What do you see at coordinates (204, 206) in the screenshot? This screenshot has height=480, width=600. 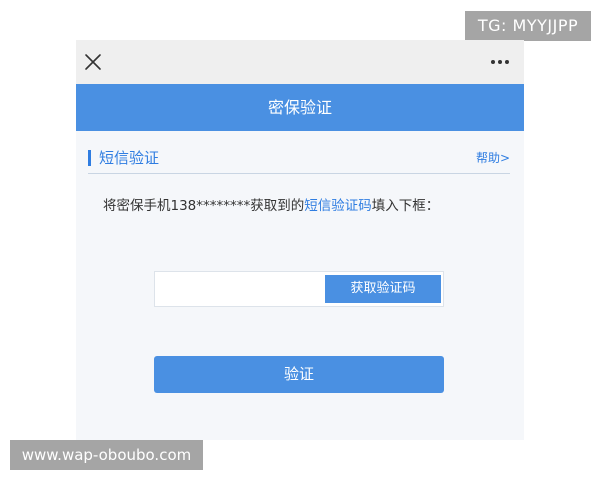 I see `instruction-prefix: 将密保手机138********获取到的` at bounding box center [204, 206].